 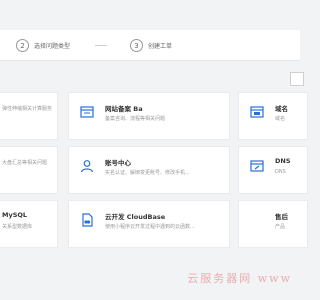 What do you see at coordinates (273, 116) in the screenshot?
I see `card-domain: 域名 域名` at bounding box center [273, 116].